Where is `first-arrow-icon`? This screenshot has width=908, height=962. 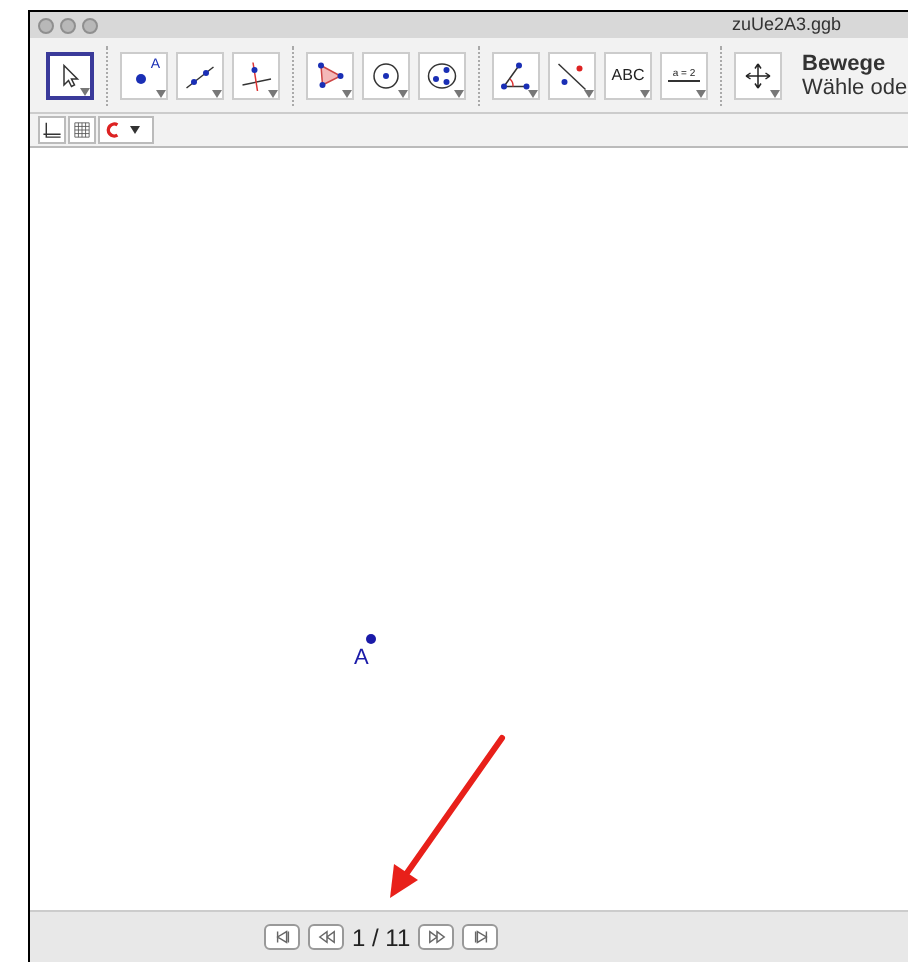 first-arrow-icon is located at coordinates (282, 937).